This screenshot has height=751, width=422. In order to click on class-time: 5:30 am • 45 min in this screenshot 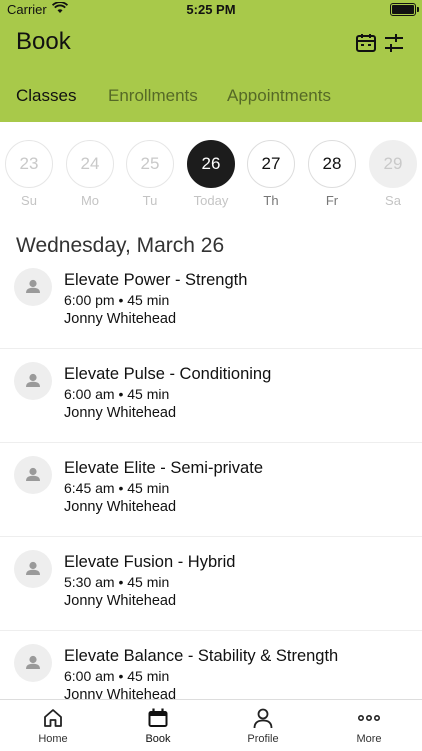, I will do `click(117, 582)`.